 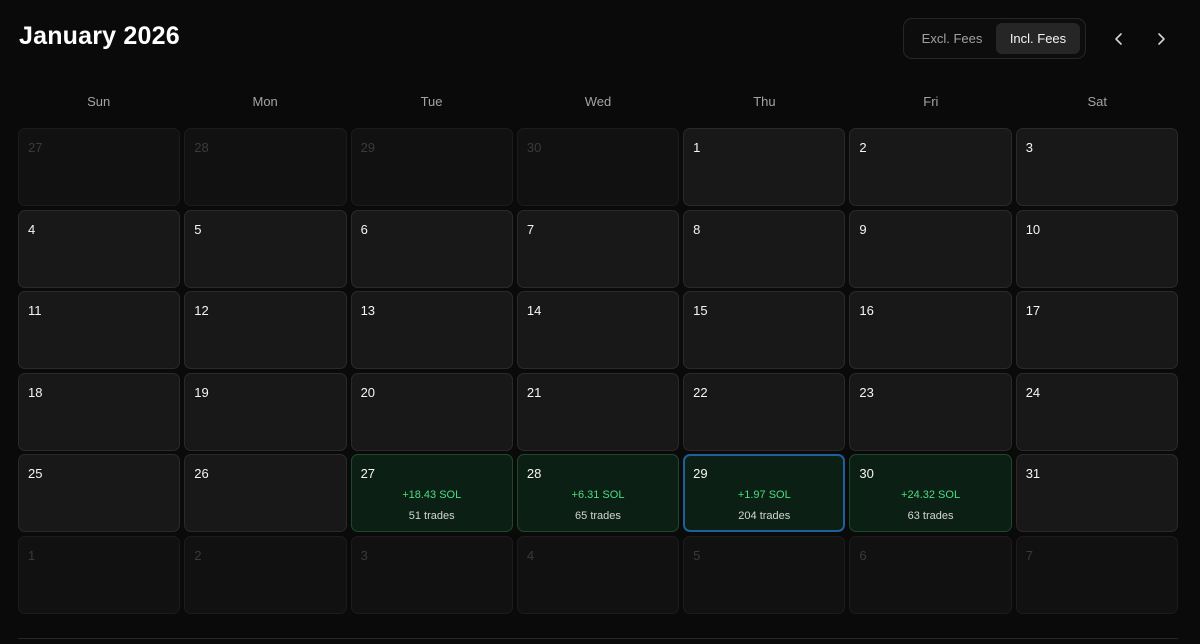 What do you see at coordinates (99, 574) in the screenshot?
I see `day-cell-outside-month: 1` at bounding box center [99, 574].